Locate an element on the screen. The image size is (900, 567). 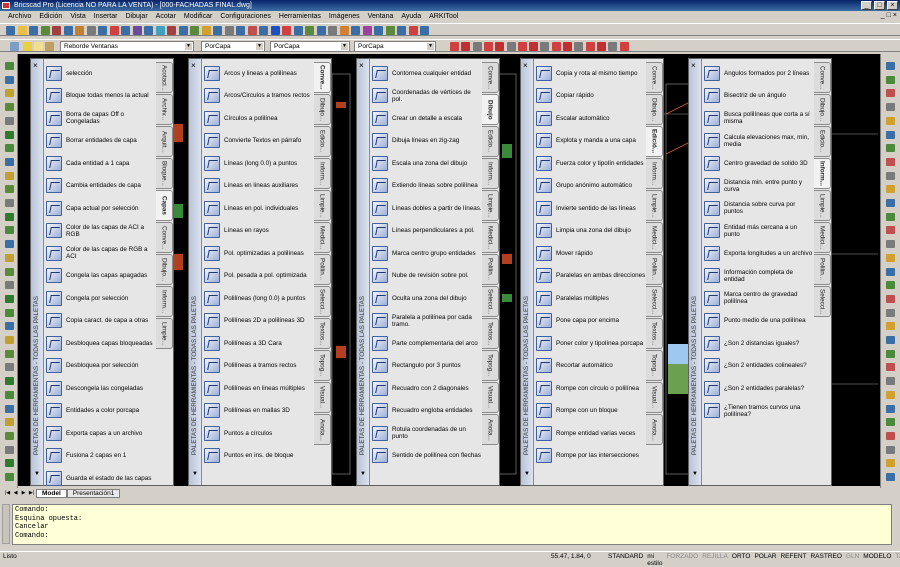
palette-tool: Sentido de polilínea con flechas is located at coordinates (427, 456).